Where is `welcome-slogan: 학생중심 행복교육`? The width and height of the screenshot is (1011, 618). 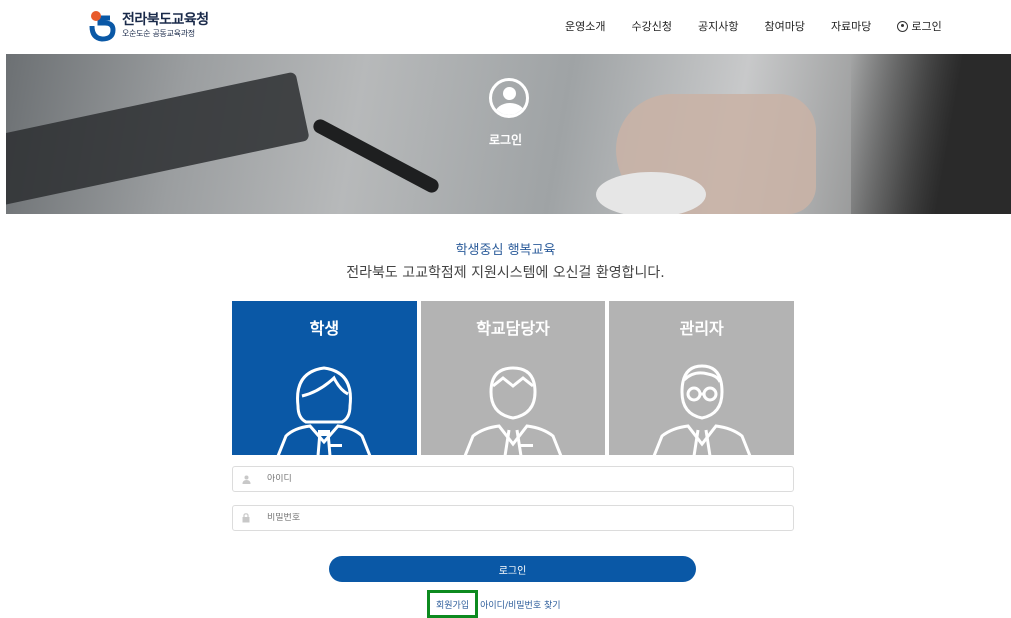
welcome-slogan: 학생중심 행복교육 is located at coordinates (505, 250).